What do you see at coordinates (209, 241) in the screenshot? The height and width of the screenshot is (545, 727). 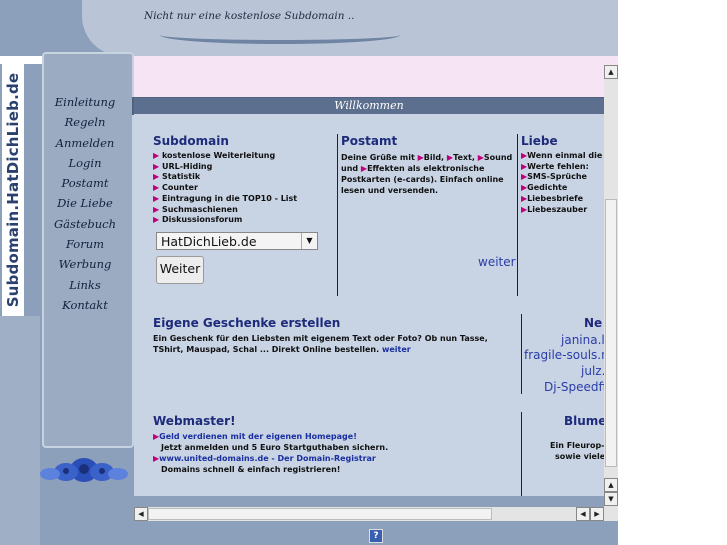 I see `domain-select-value: HatDichLieb.de` at bounding box center [209, 241].